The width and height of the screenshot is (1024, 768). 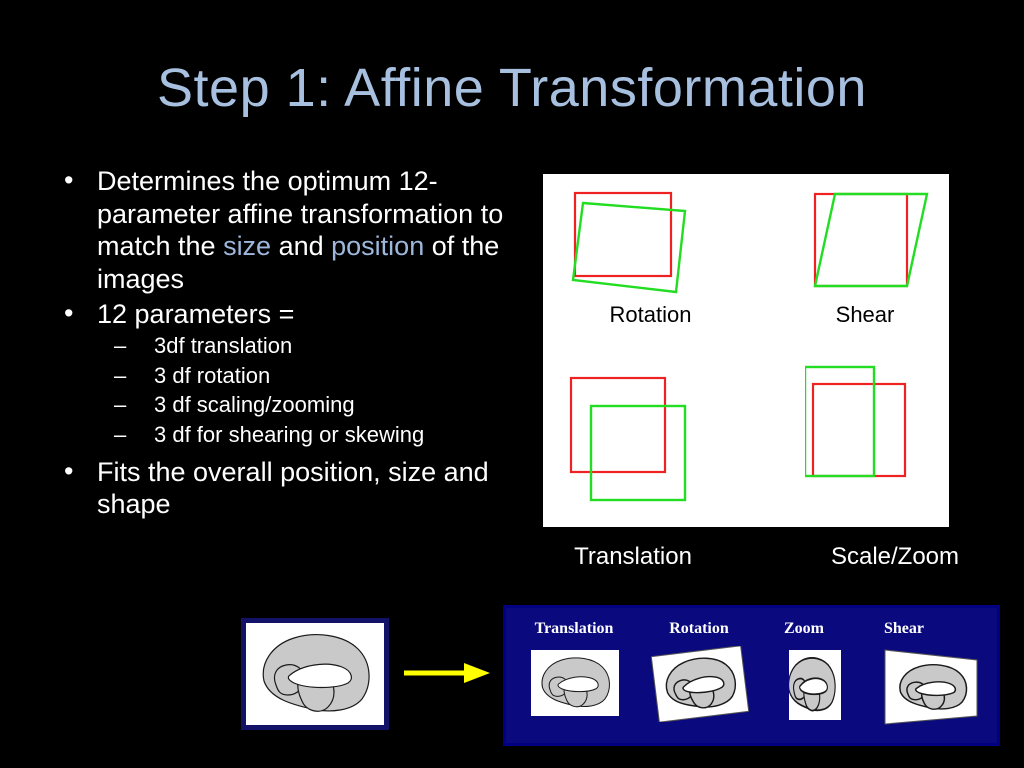 I want to click on scale-zoom-diagram, so click(x=875, y=427).